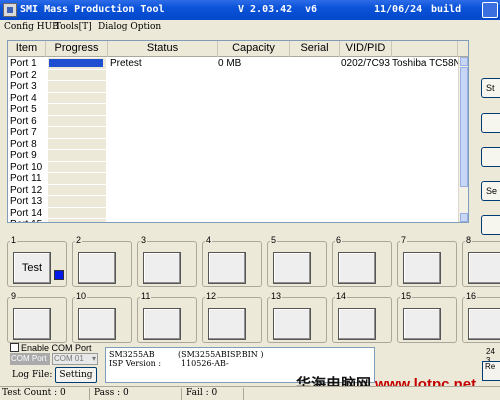  I want to click on scroll-up-arrow, so click(464, 61).